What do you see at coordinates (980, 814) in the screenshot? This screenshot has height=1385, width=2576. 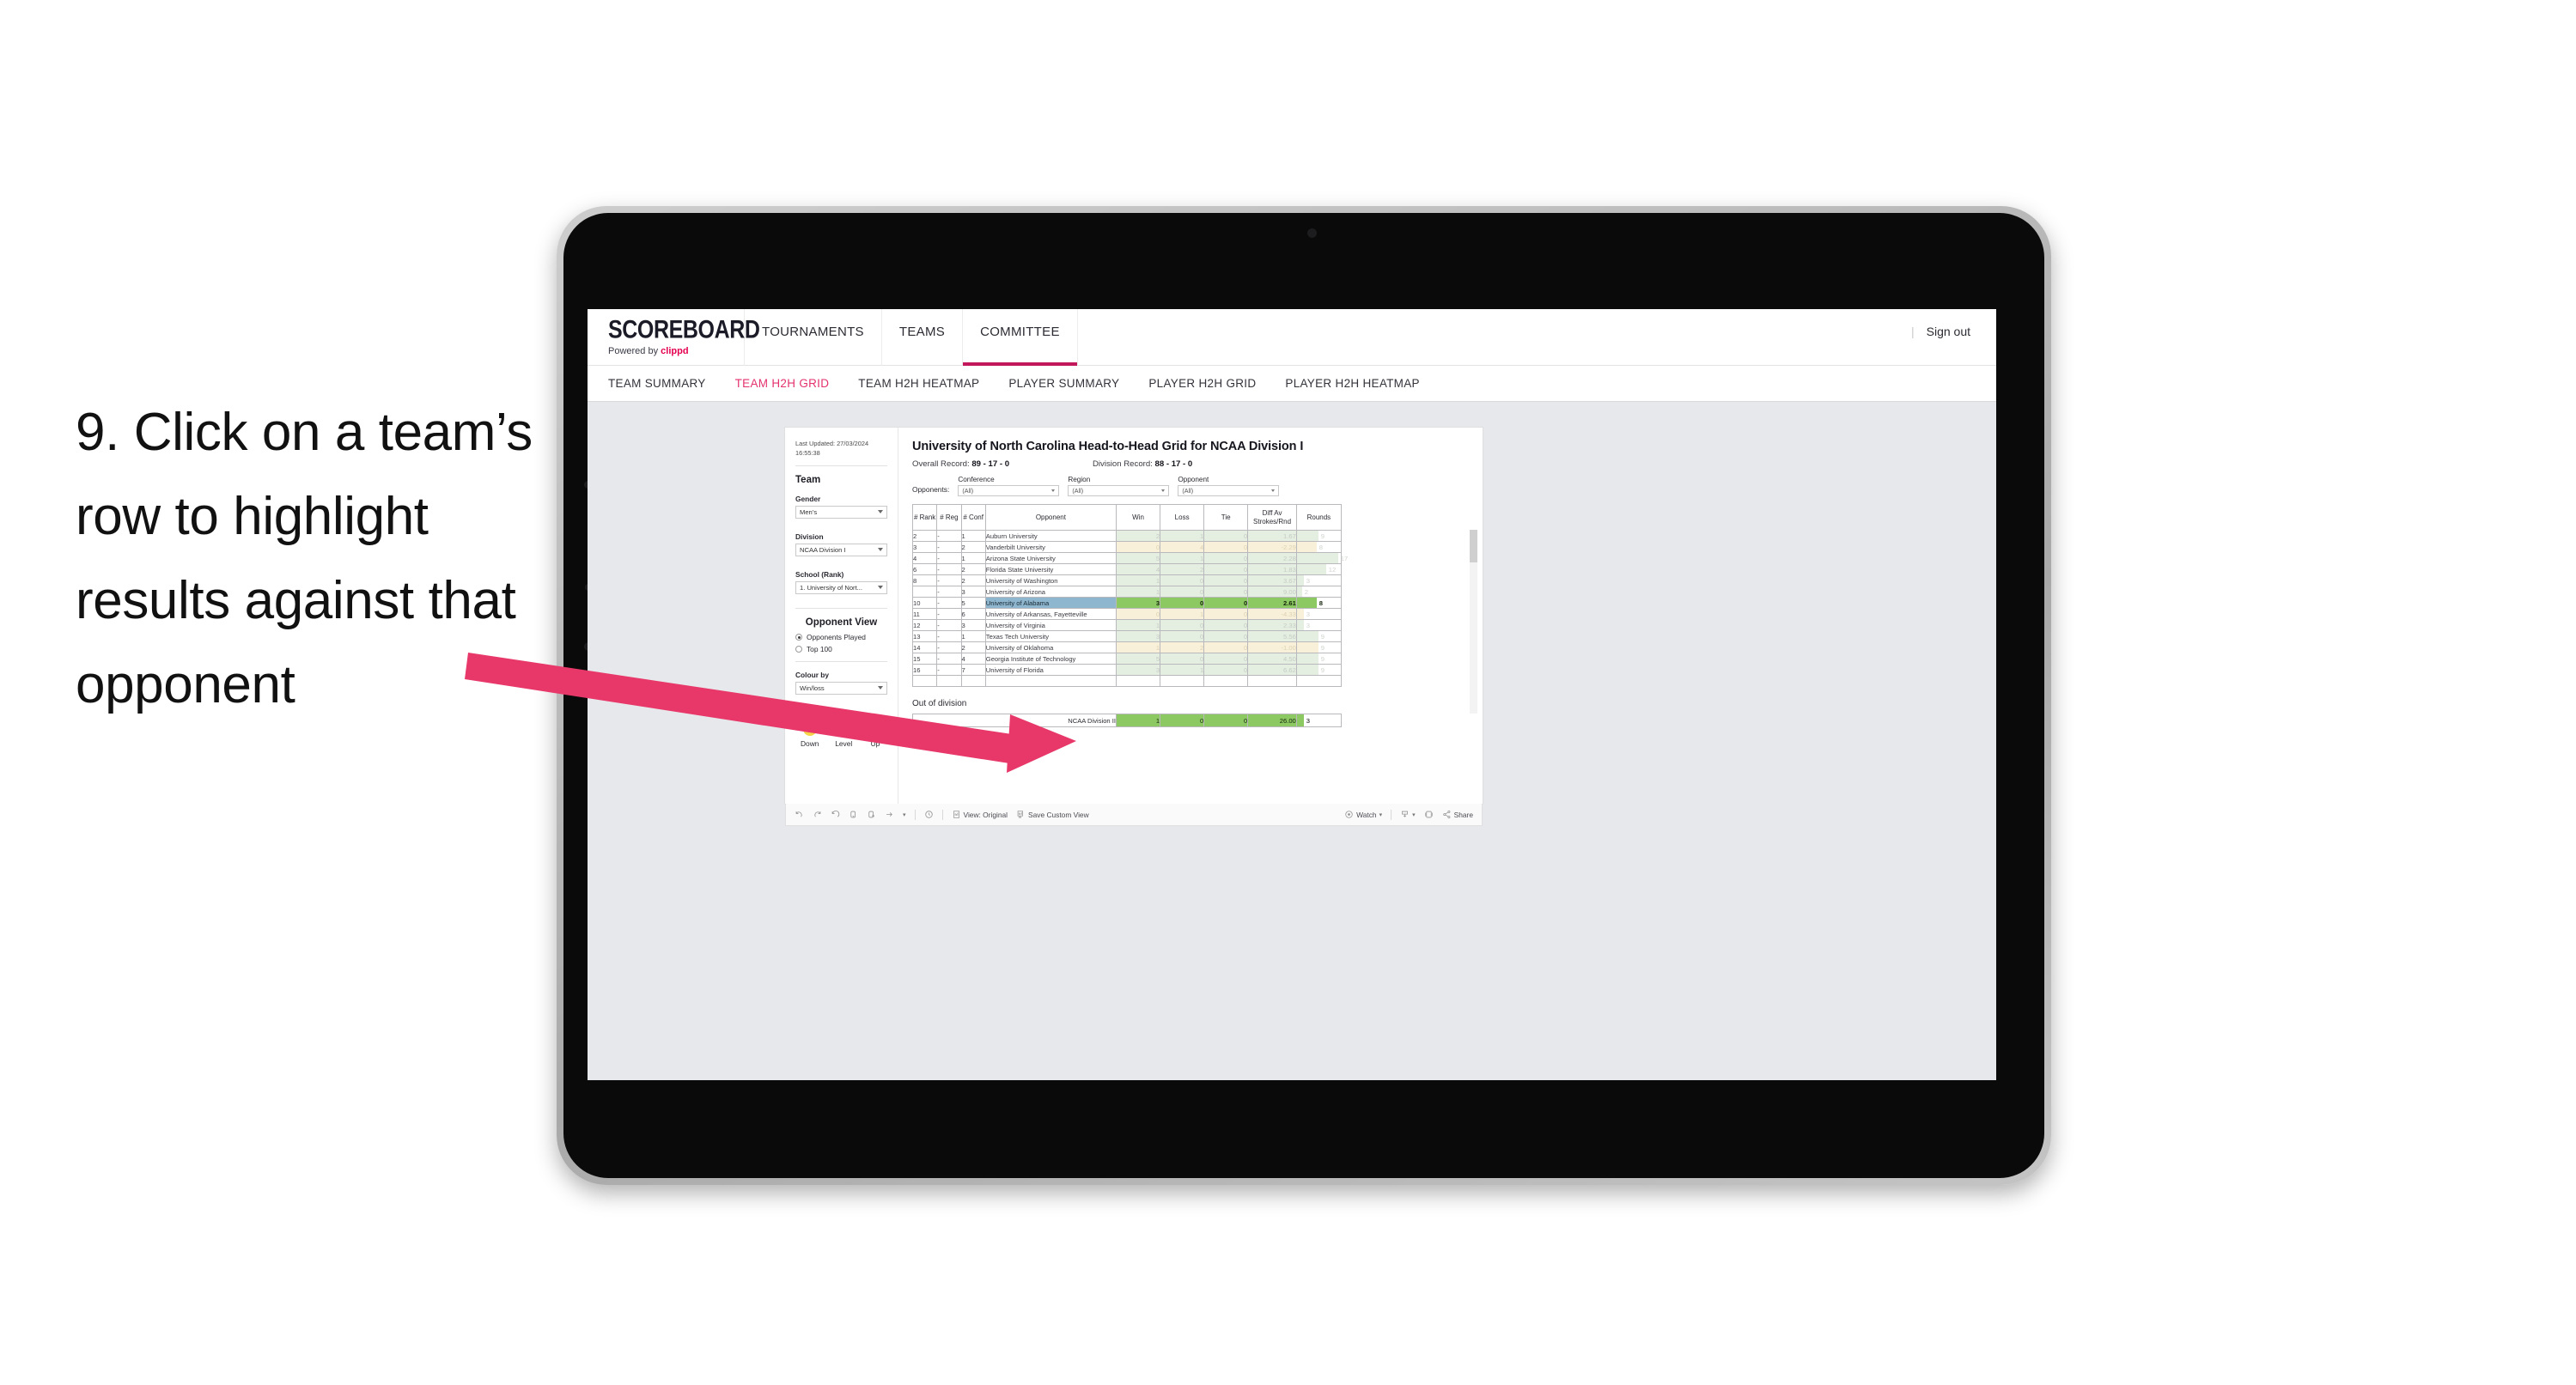 I see `view-original-button: View: Original` at bounding box center [980, 814].